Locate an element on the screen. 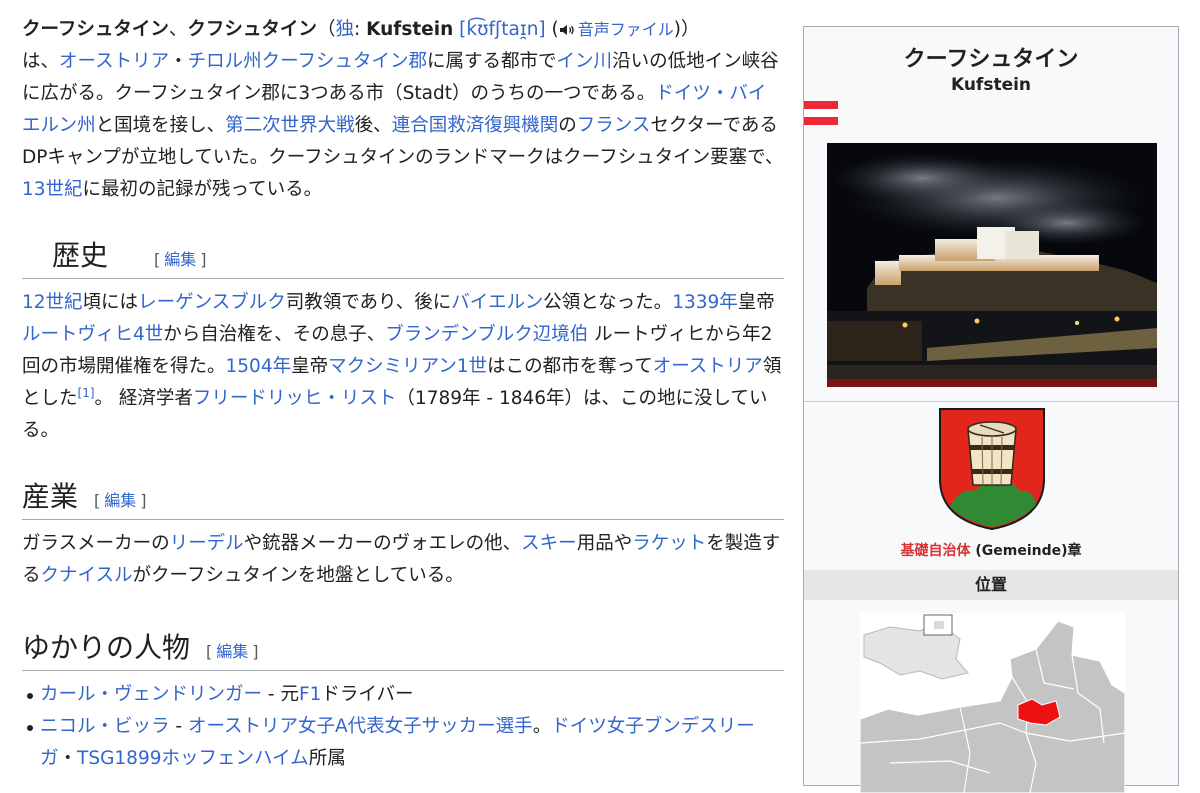 Image resolution: width=1200 pixels, height=793 pixels. link-friedrich-list: フリードリッヒ・リスト is located at coordinates (295, 398).